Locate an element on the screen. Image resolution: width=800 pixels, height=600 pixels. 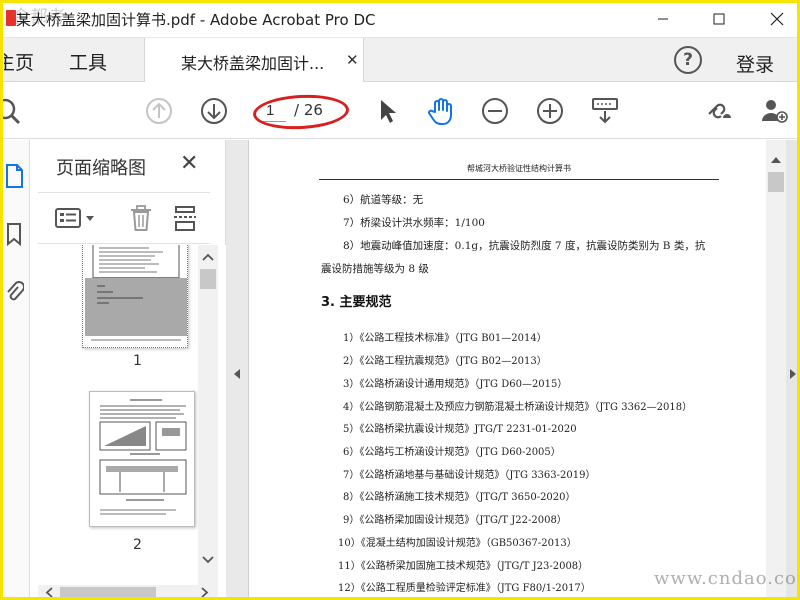
maximize-button is located at coordinates (719, 19).